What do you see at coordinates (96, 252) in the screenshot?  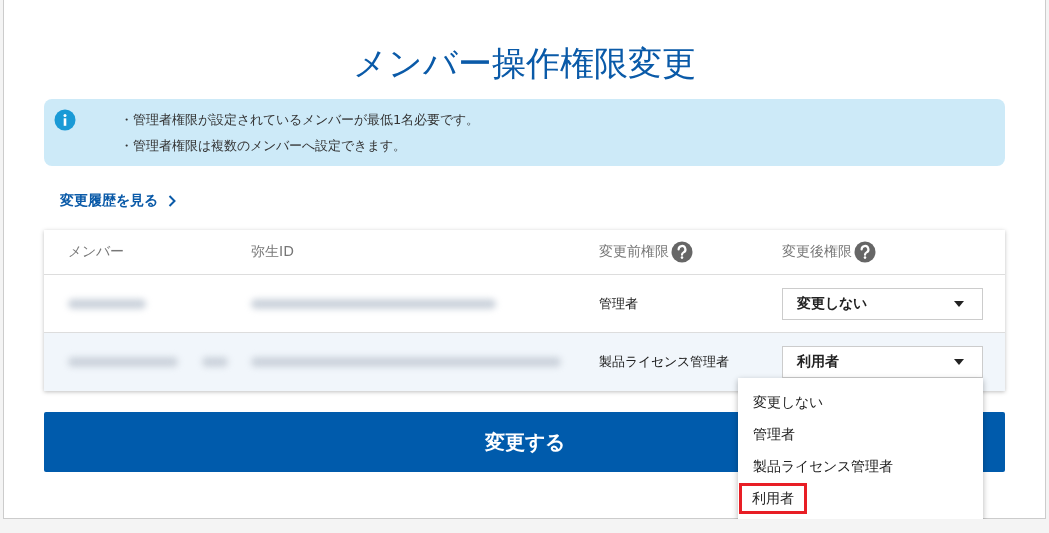 I see `column-header: メンバー` at bounding box center [96, 252].